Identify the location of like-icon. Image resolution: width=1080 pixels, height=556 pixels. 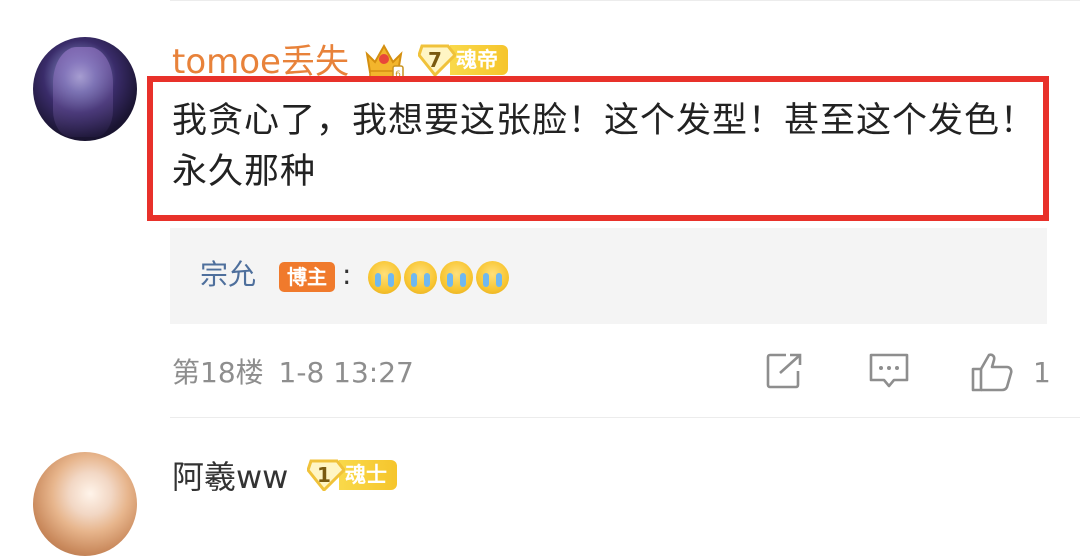
(992, 372).